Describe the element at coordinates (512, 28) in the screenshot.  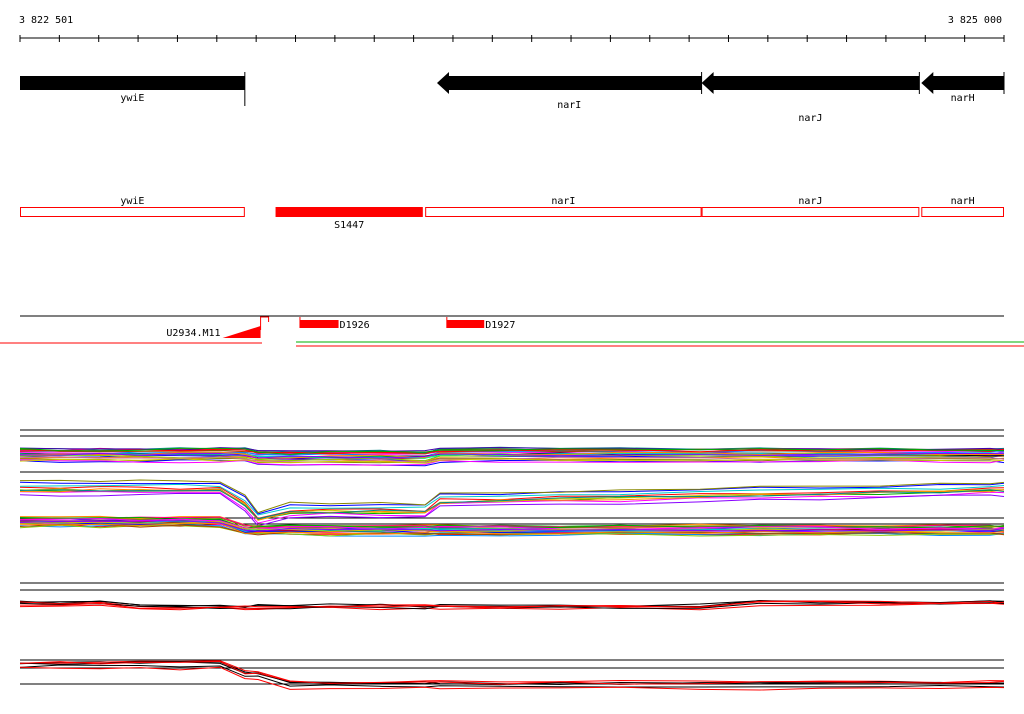
I see `coordinate-ruler: 3 822 501 3 825 000` at that location.